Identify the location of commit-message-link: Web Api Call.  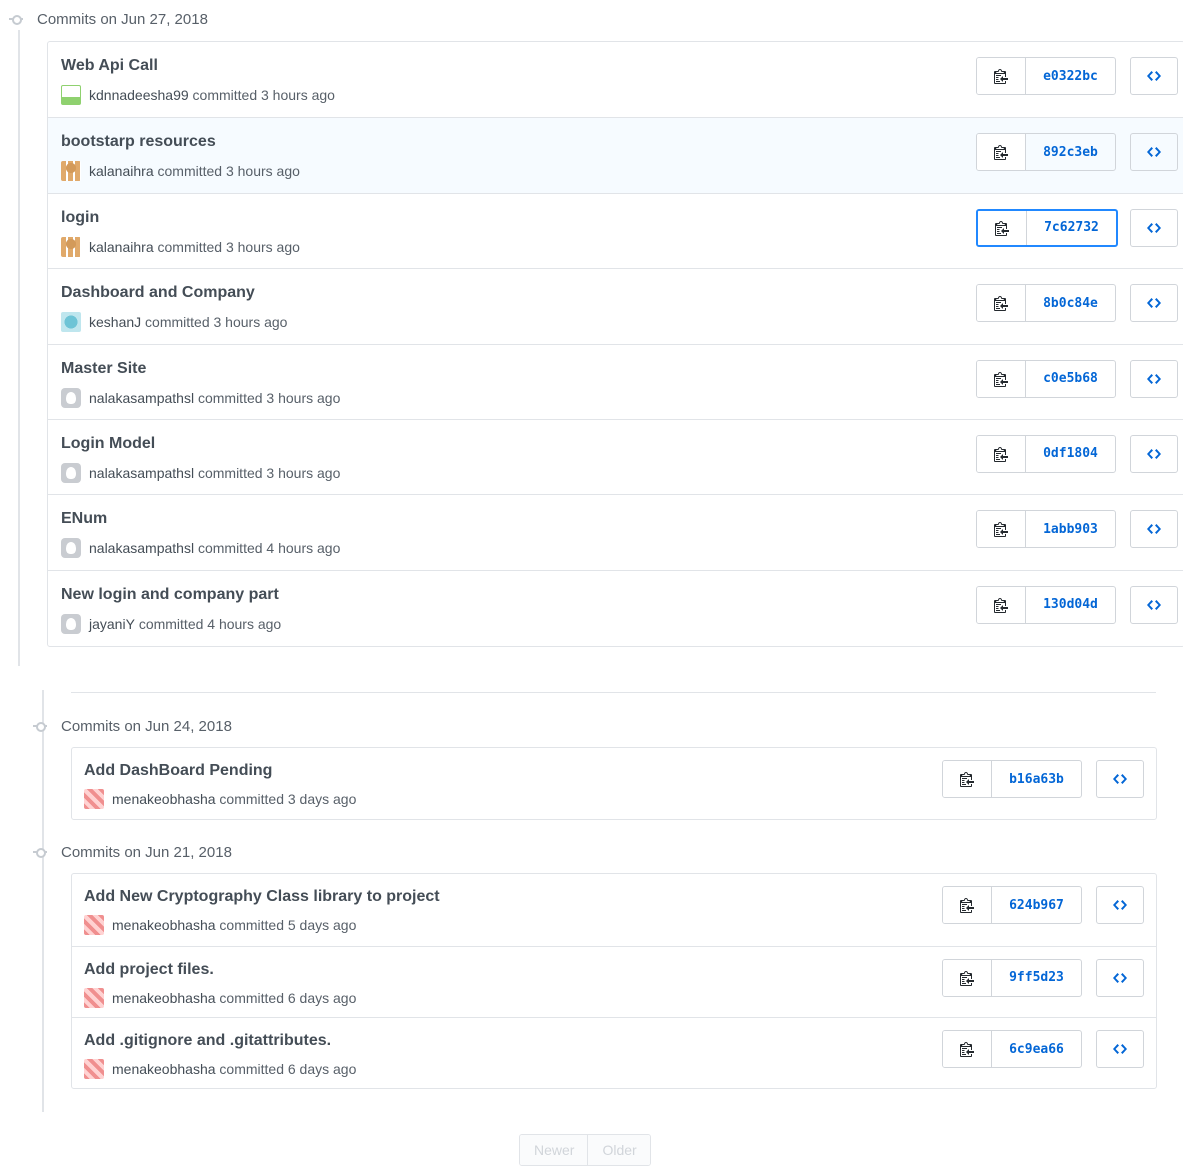
(109, 66).